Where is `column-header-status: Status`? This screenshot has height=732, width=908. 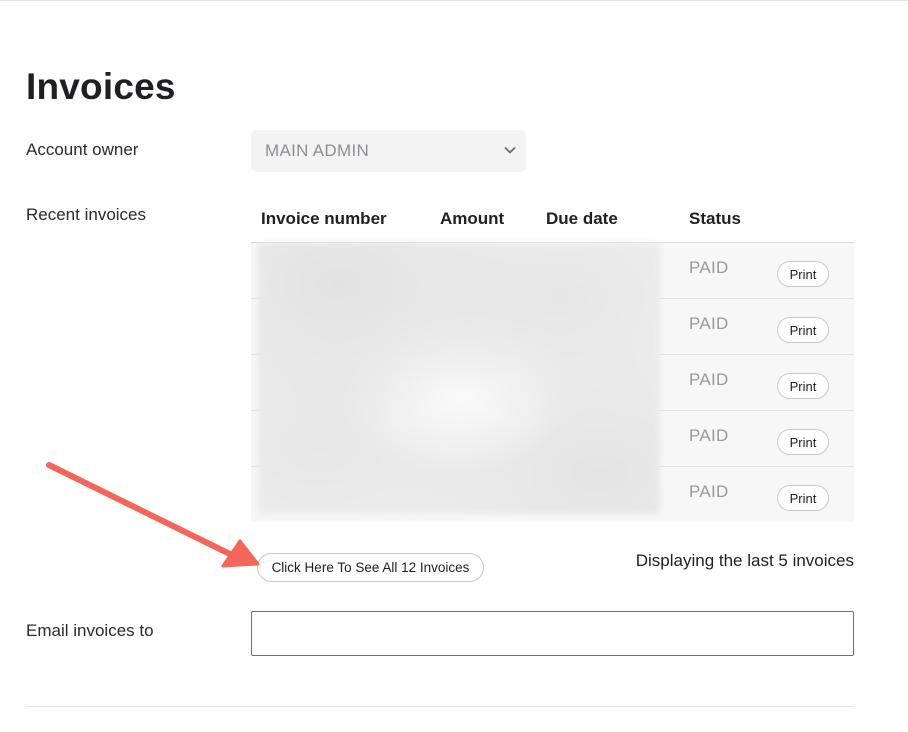
column-header-status: Status is located at coordinates (715, 218).